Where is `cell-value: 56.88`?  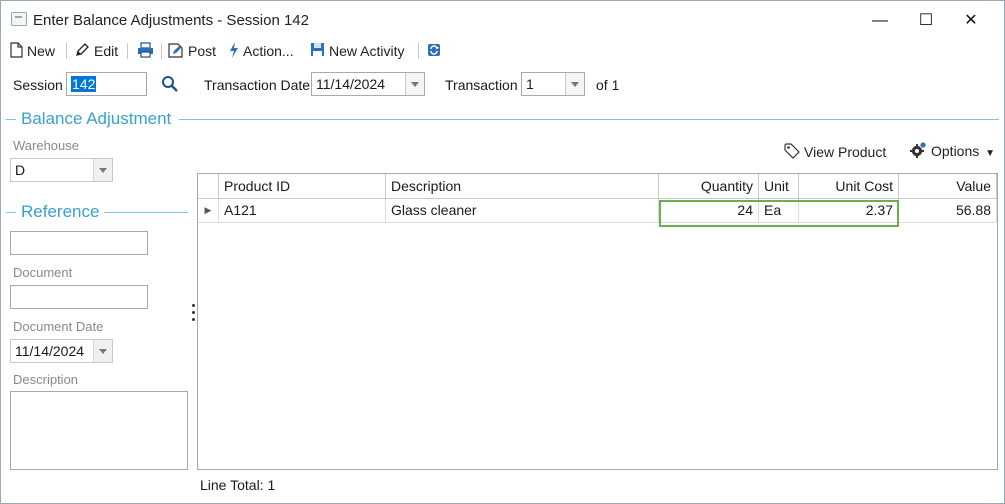 cell-value: 56.88 is located at coordinates (948, 211).